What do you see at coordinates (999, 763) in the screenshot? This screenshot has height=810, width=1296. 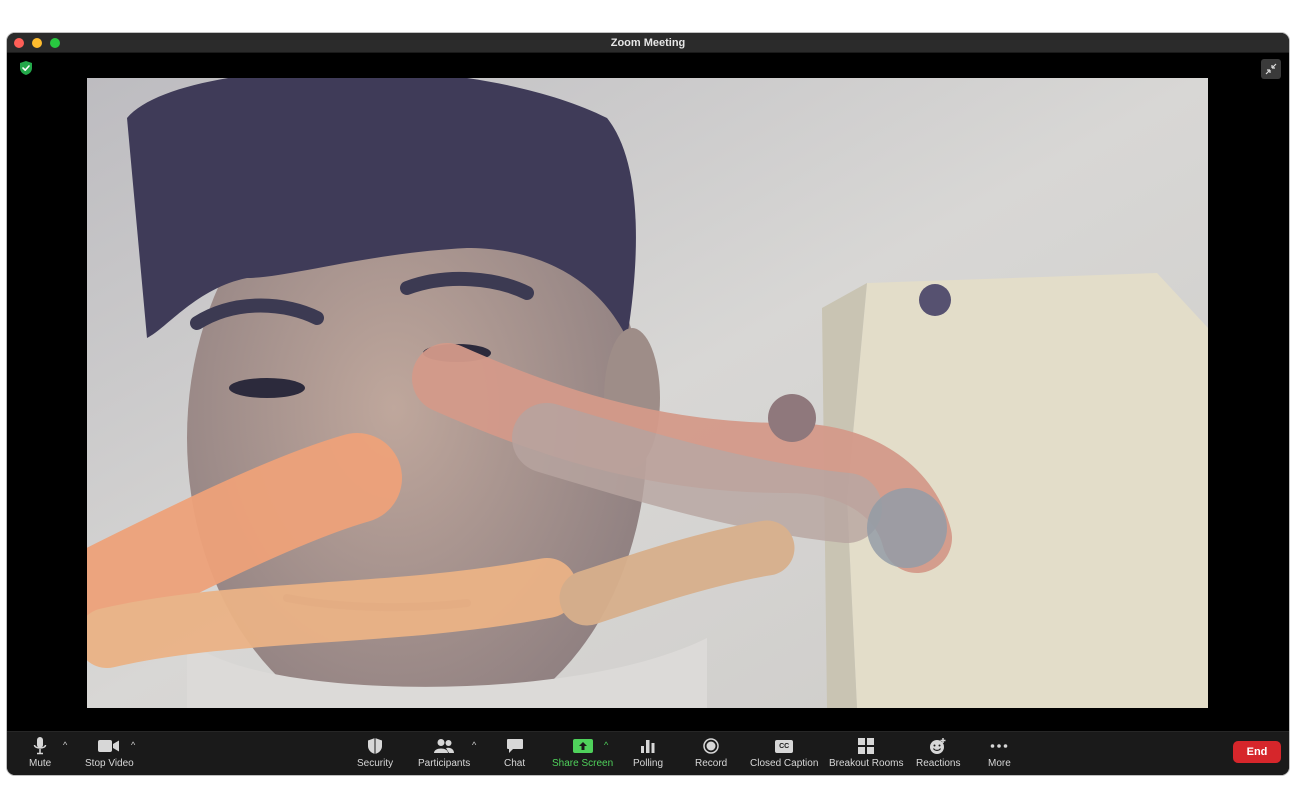 I see `more-label: More` at bounding box center [999, 763].